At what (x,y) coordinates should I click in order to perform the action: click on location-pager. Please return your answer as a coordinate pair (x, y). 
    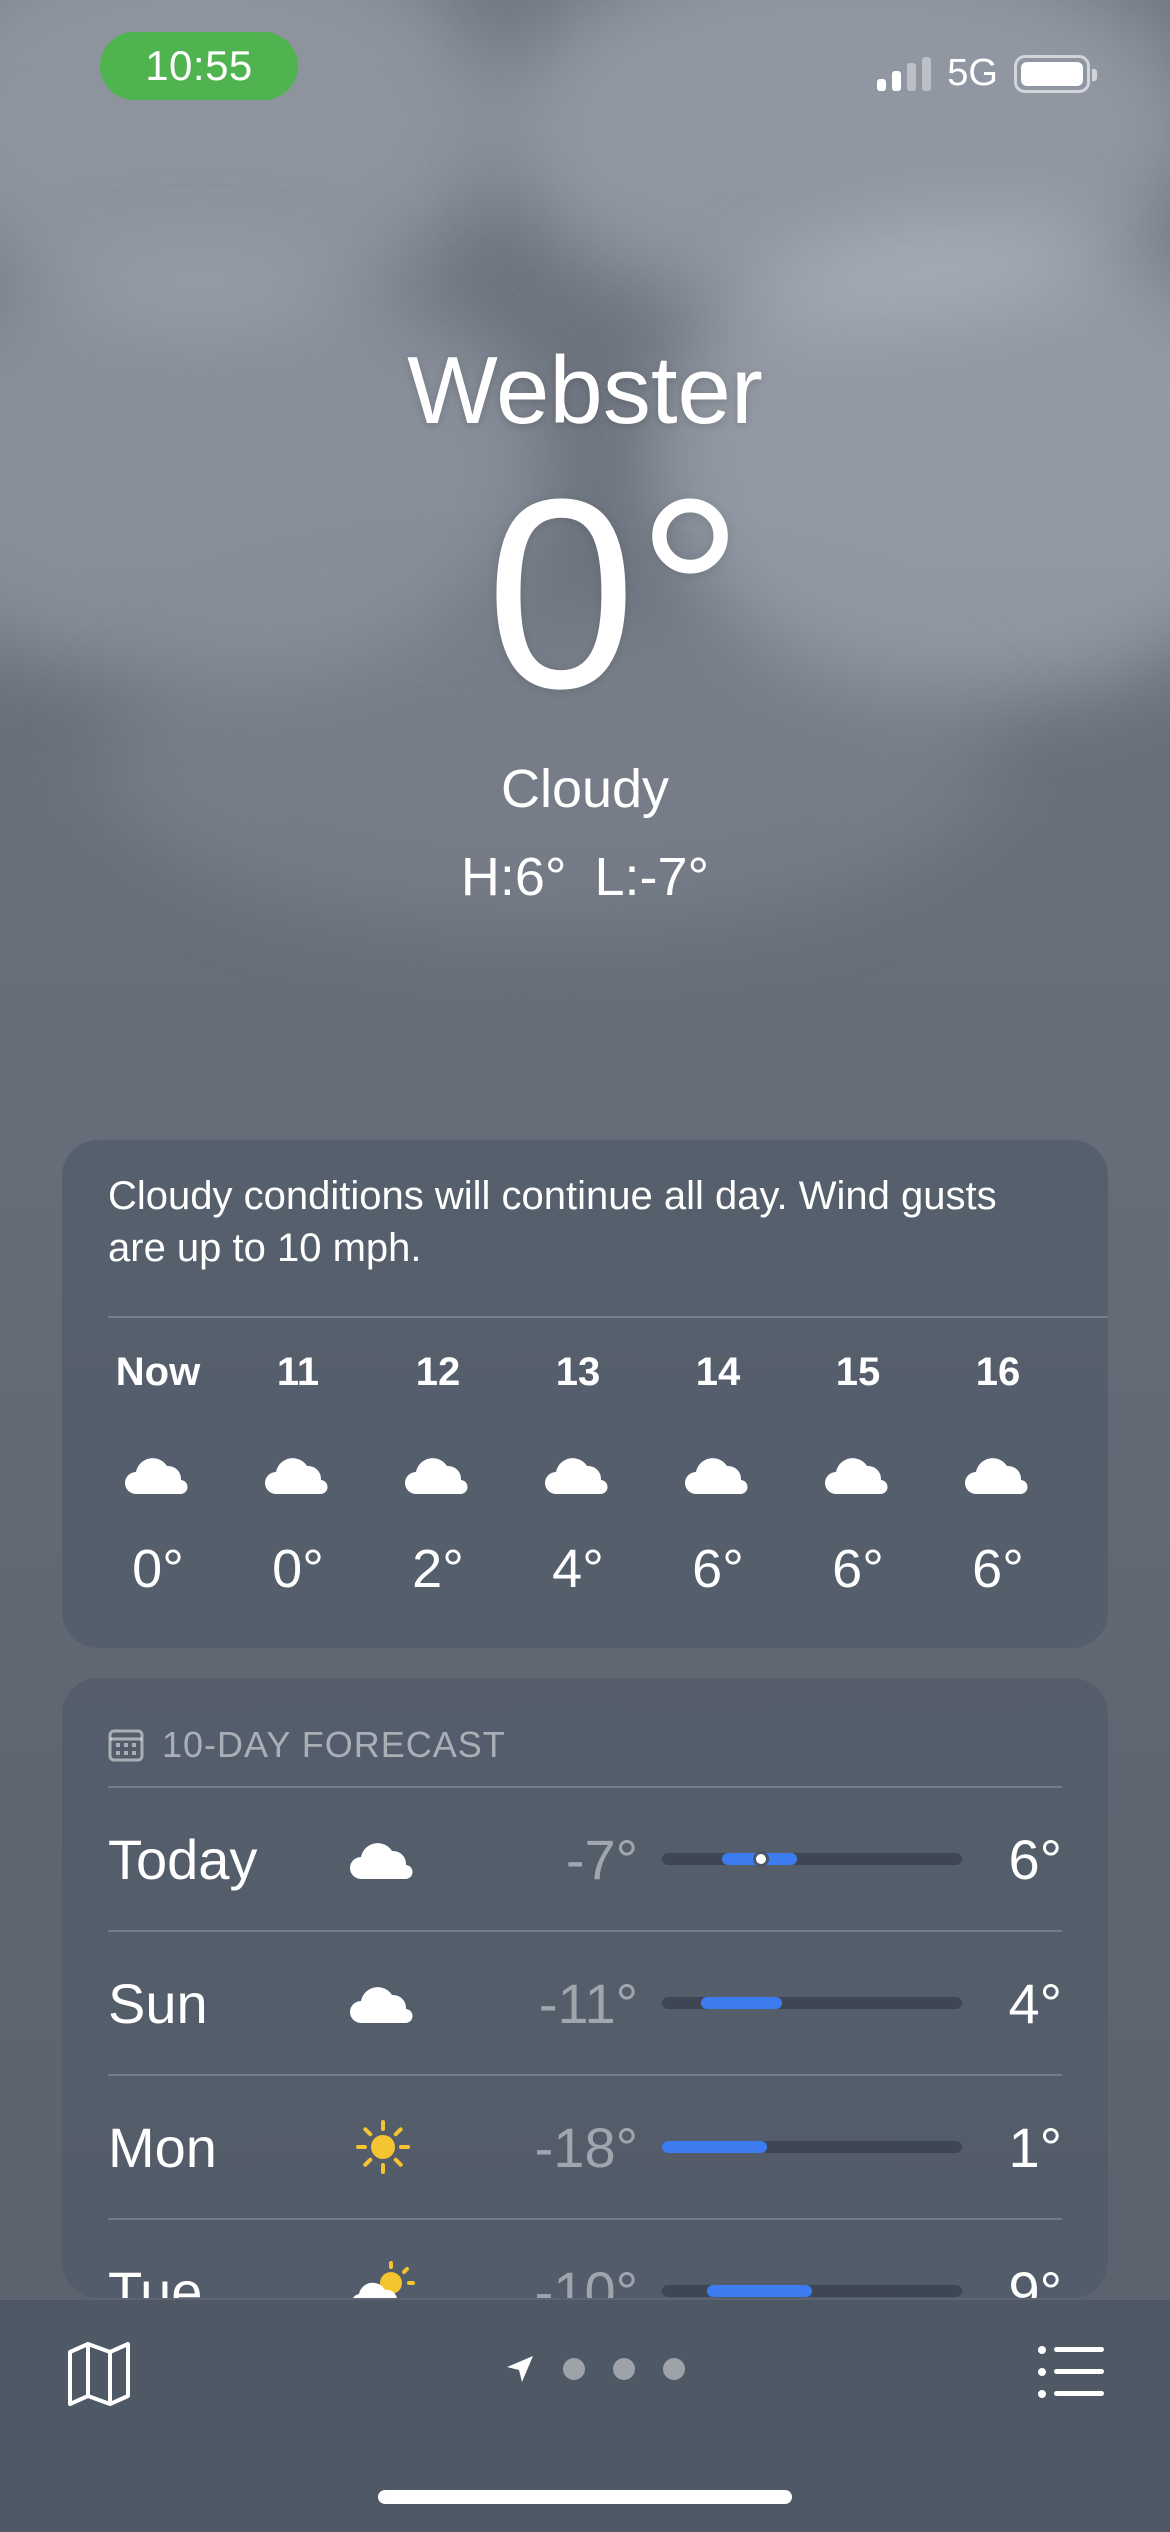
    Looking at the image, I should click on (585, 2369).